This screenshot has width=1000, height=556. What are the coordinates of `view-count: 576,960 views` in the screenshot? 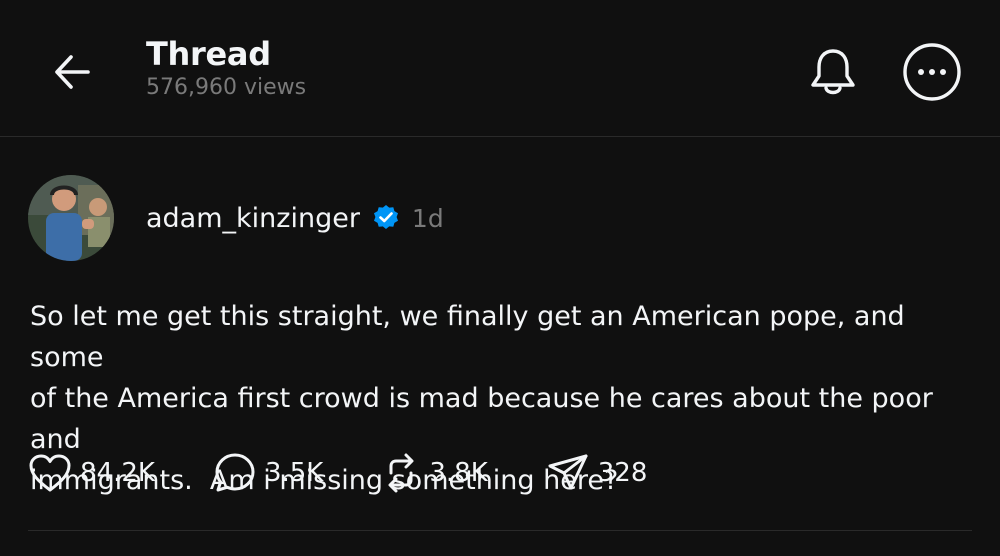 It's located at (226, 87).